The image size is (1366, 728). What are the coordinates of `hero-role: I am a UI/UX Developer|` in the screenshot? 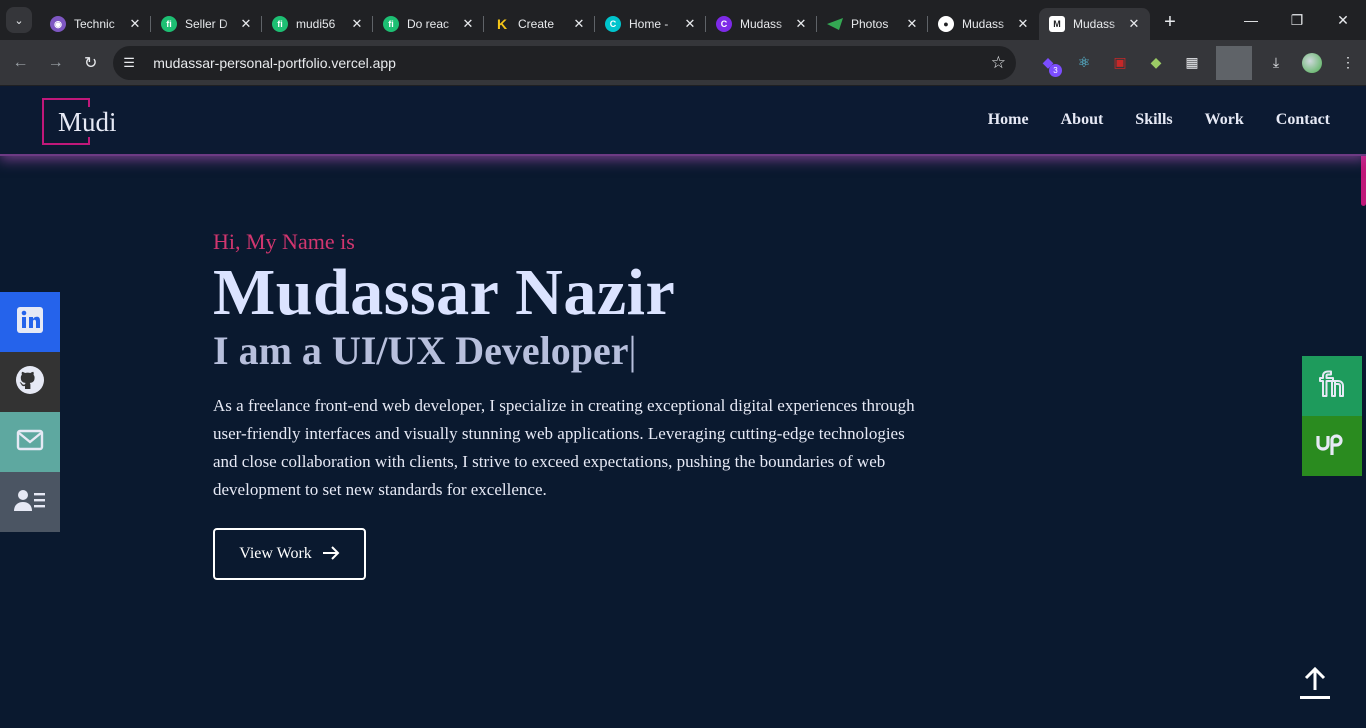 It's located at (573, 351).